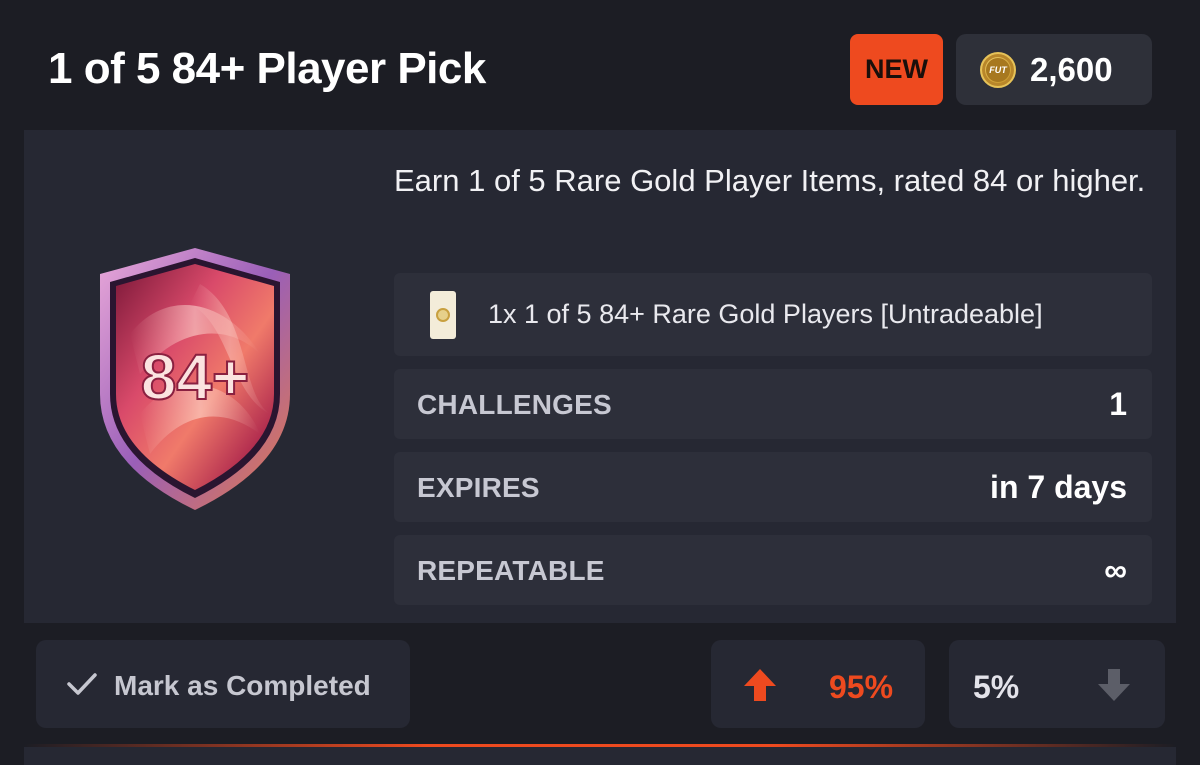  I want to click on page-title: 1 of 5 84+ Player Pick, so click(267, 68).